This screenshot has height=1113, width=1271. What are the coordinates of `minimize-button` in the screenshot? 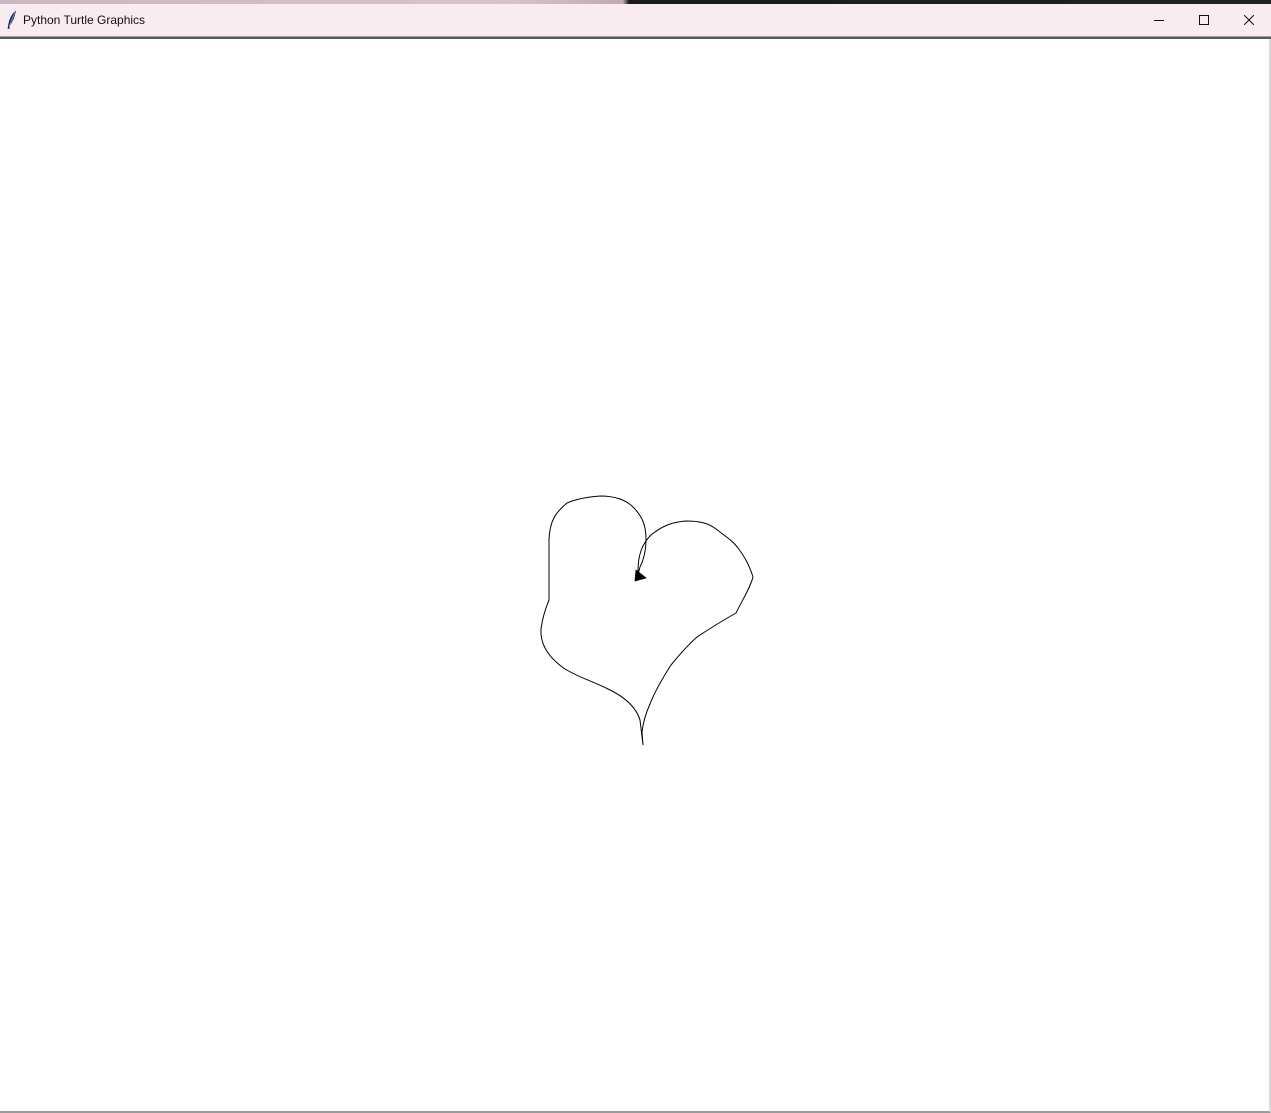 It's located at (1158, 20).